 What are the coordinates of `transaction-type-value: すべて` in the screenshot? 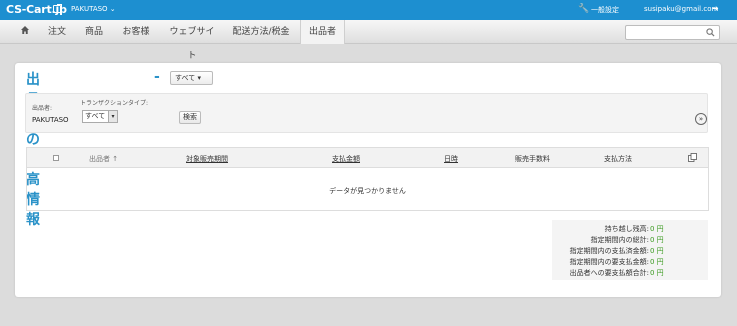 It's located at (95, 116).